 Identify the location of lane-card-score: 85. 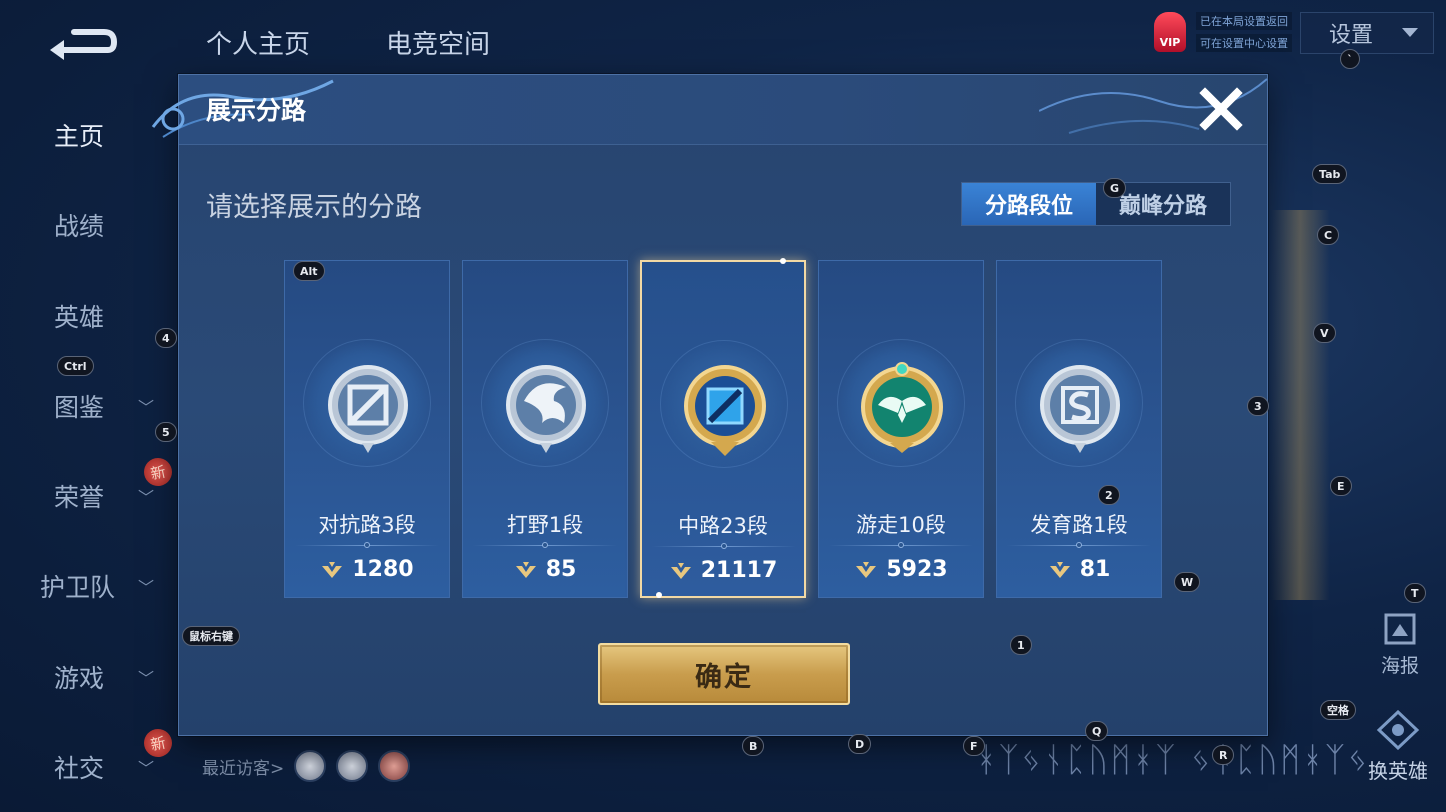
(545, 569).